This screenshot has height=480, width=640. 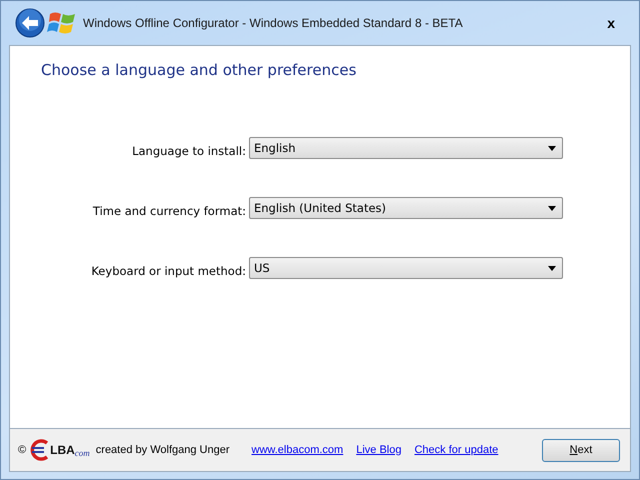 What do you see at coordinates (456, 450) in the screenshot?
I see `link: Check for update` at bounding box center [456, 450].